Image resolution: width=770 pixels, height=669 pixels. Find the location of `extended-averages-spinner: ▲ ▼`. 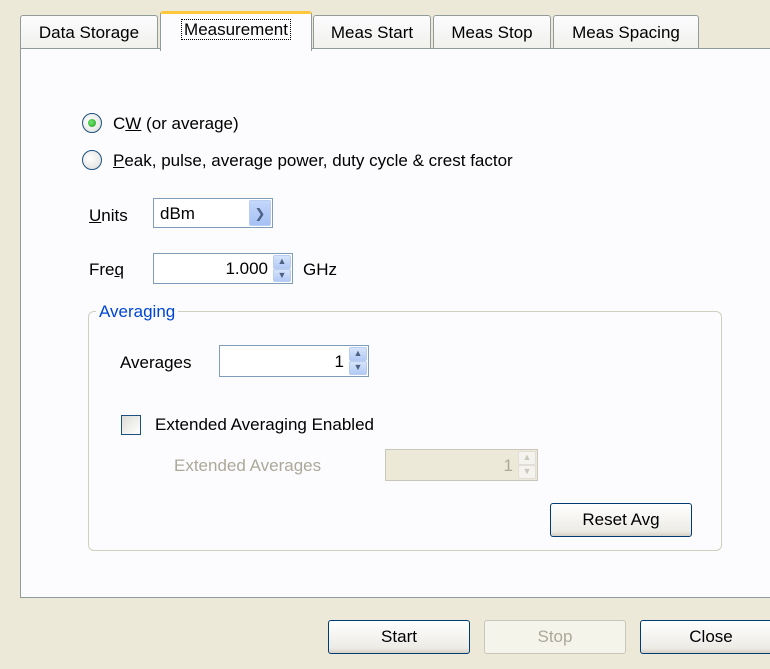

extended-averages-spinner: ▲ ▼ is located at coordinates (527, 465).